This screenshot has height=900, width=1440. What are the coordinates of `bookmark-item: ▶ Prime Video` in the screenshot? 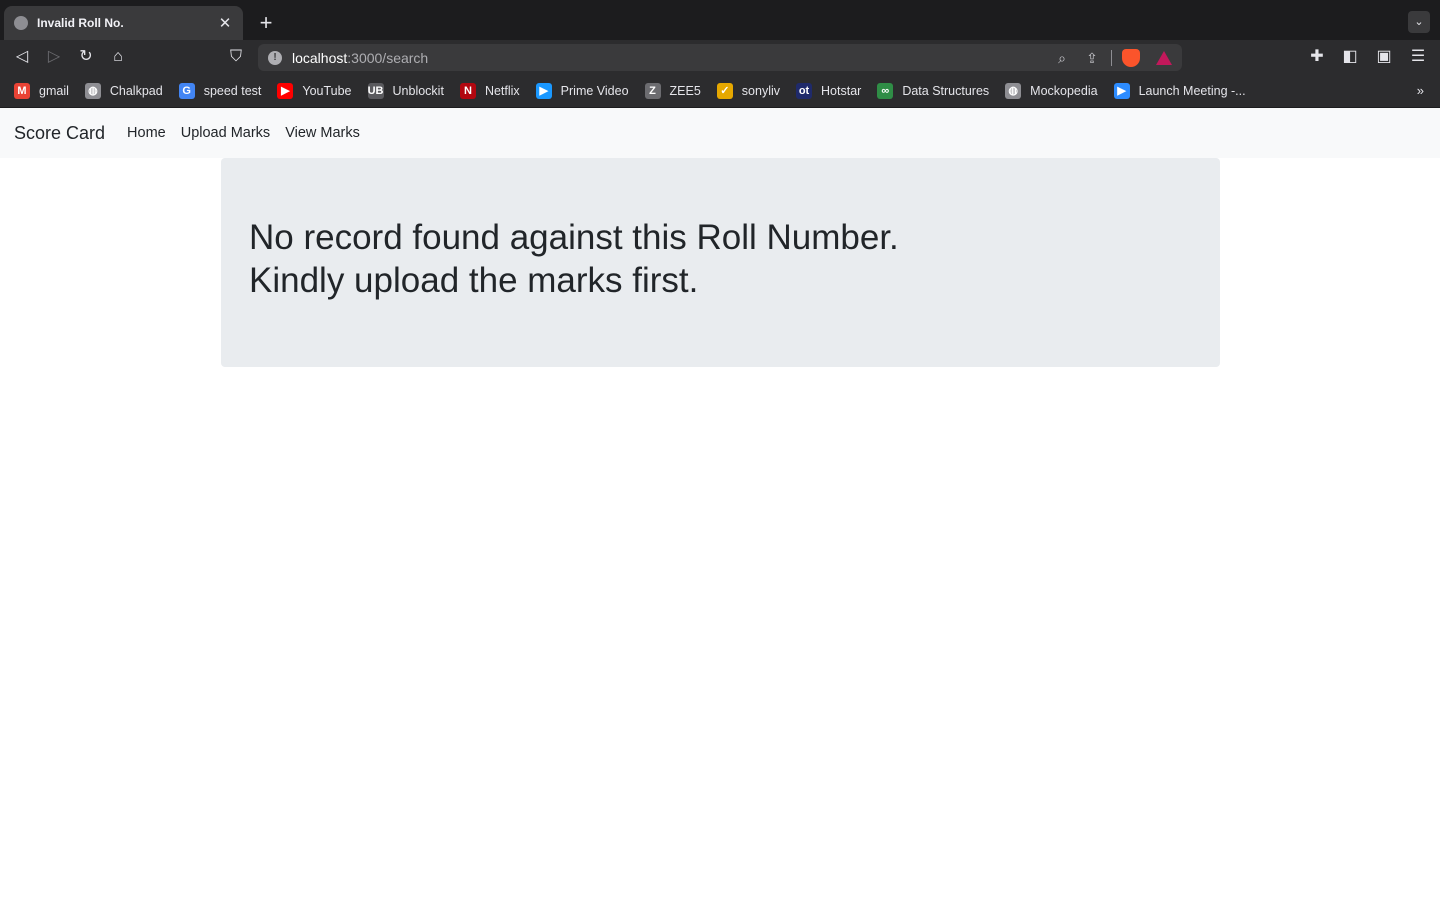 It's located at (582, 90).